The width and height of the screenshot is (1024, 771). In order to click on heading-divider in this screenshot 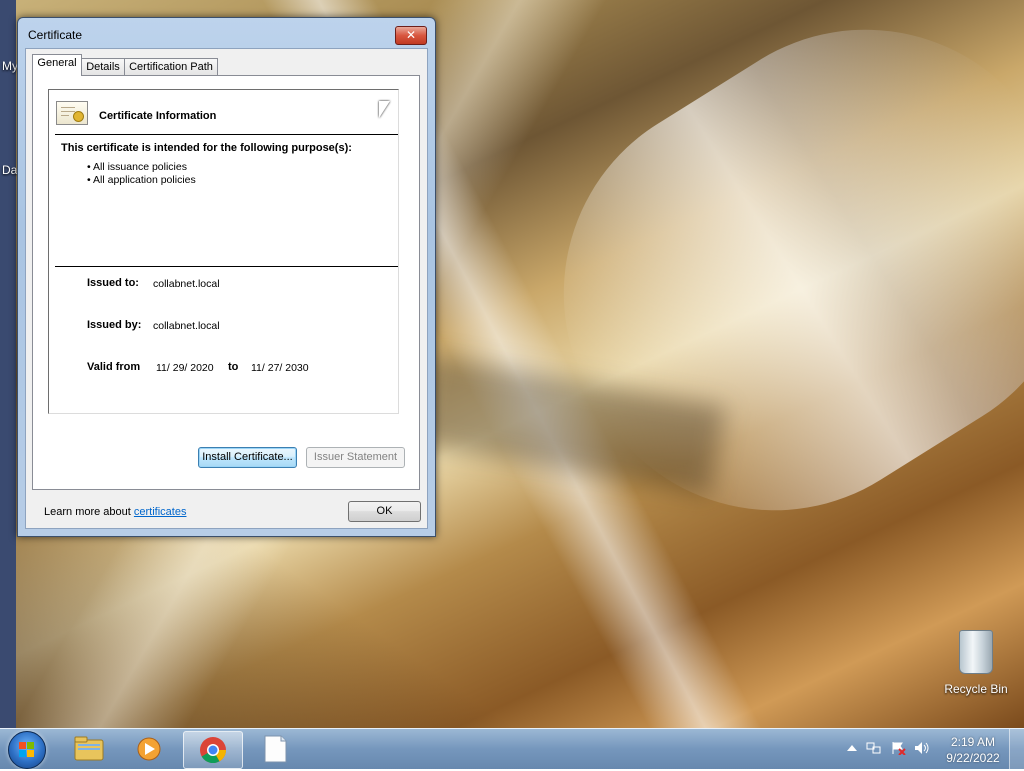, I will do `click(226, 134)`.